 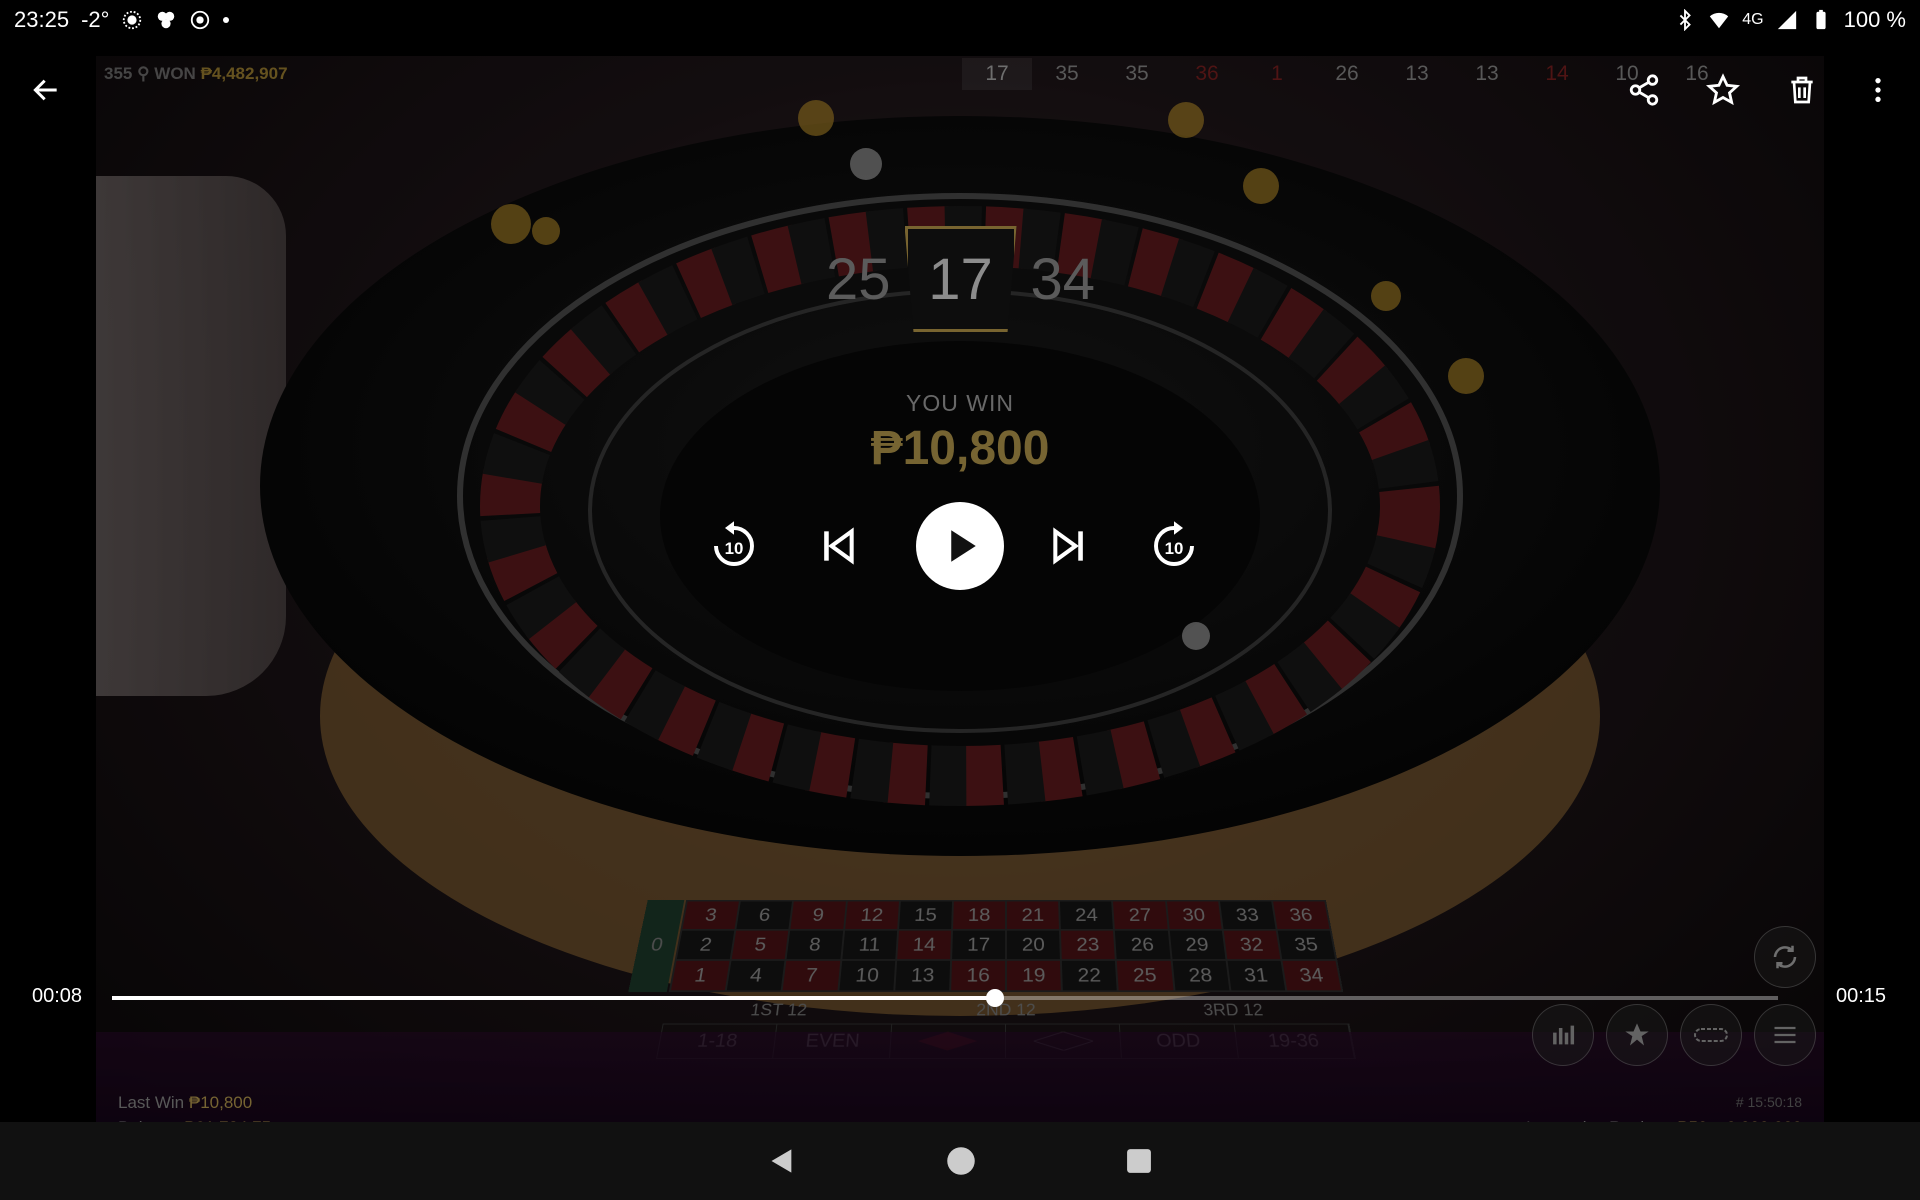 What do you see at coordinates (755, 975) in the screenshot?
I see `table-number-cell: 4` at bounding box center [755, 975].